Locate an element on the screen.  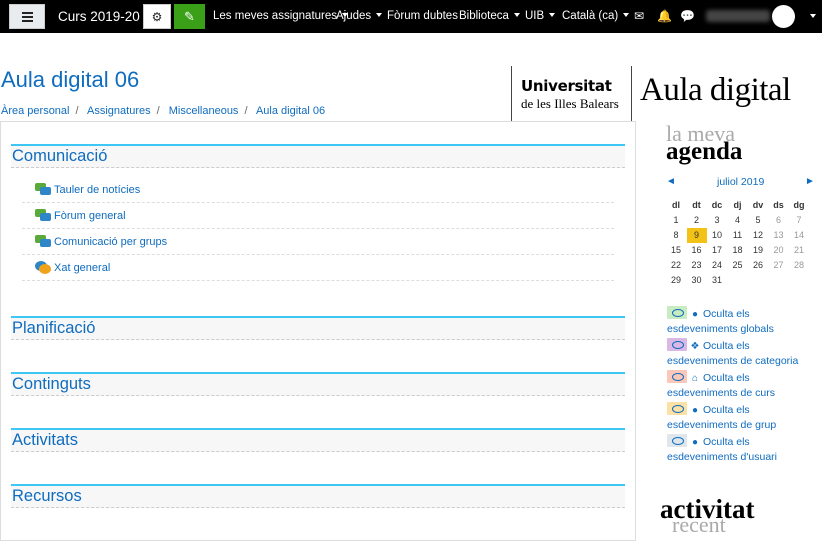
hamburger-icon is located at coordinates (27, 16).